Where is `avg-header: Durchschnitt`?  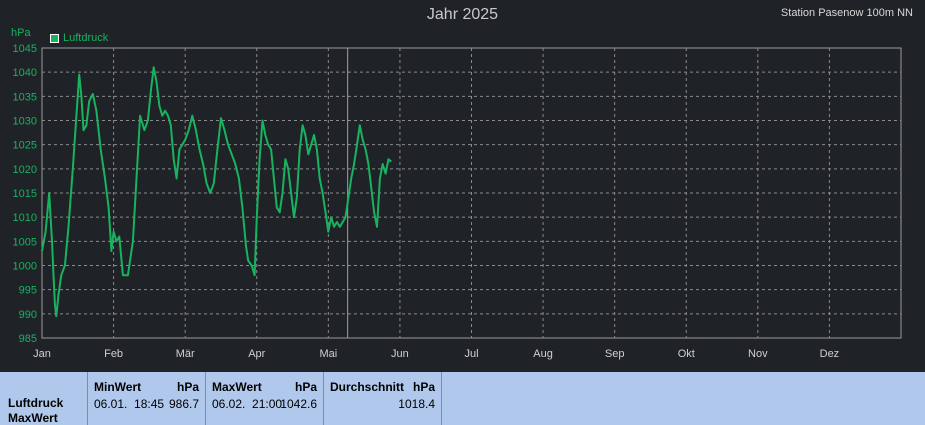
avg-header: Durchschnitt is located at coordinates (367, 387).